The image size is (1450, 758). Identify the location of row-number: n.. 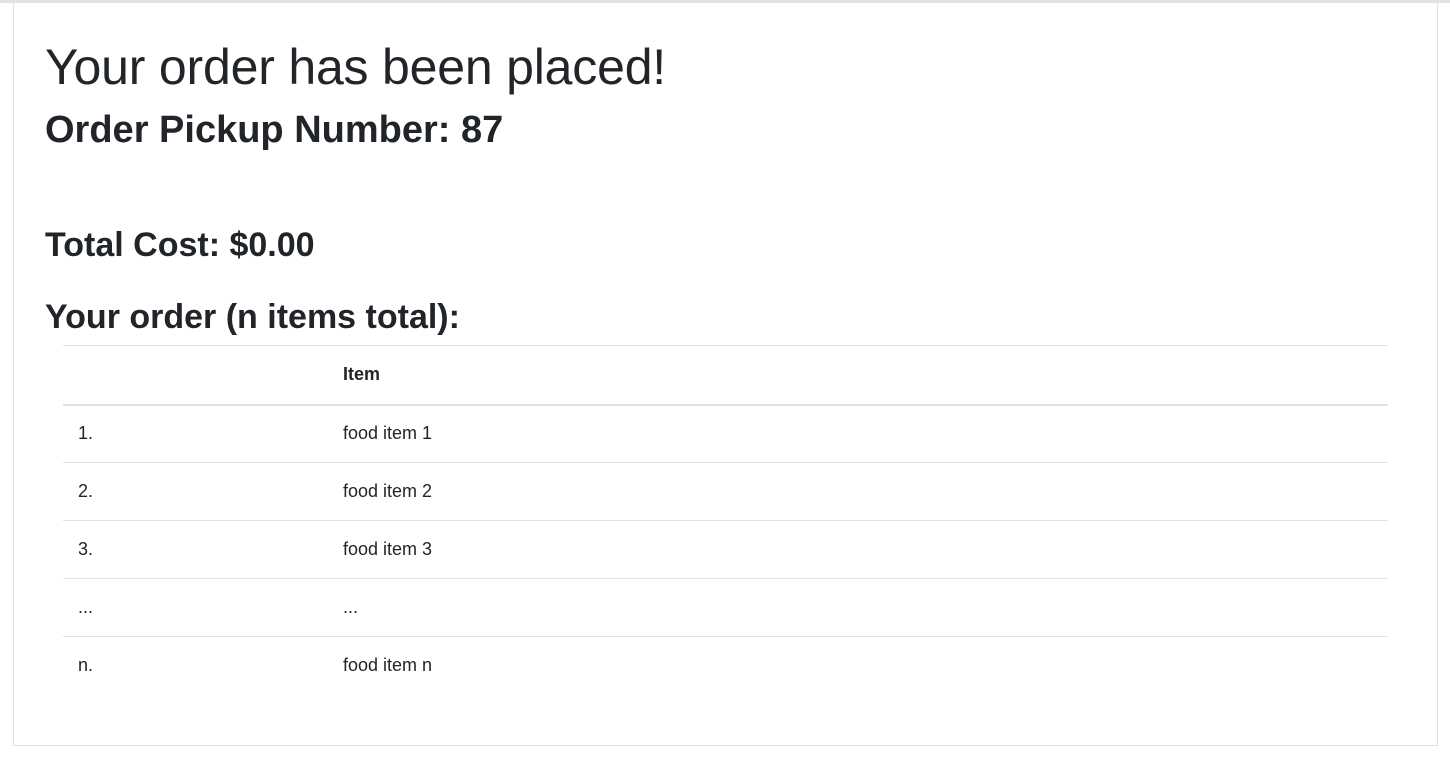
(195, 665).